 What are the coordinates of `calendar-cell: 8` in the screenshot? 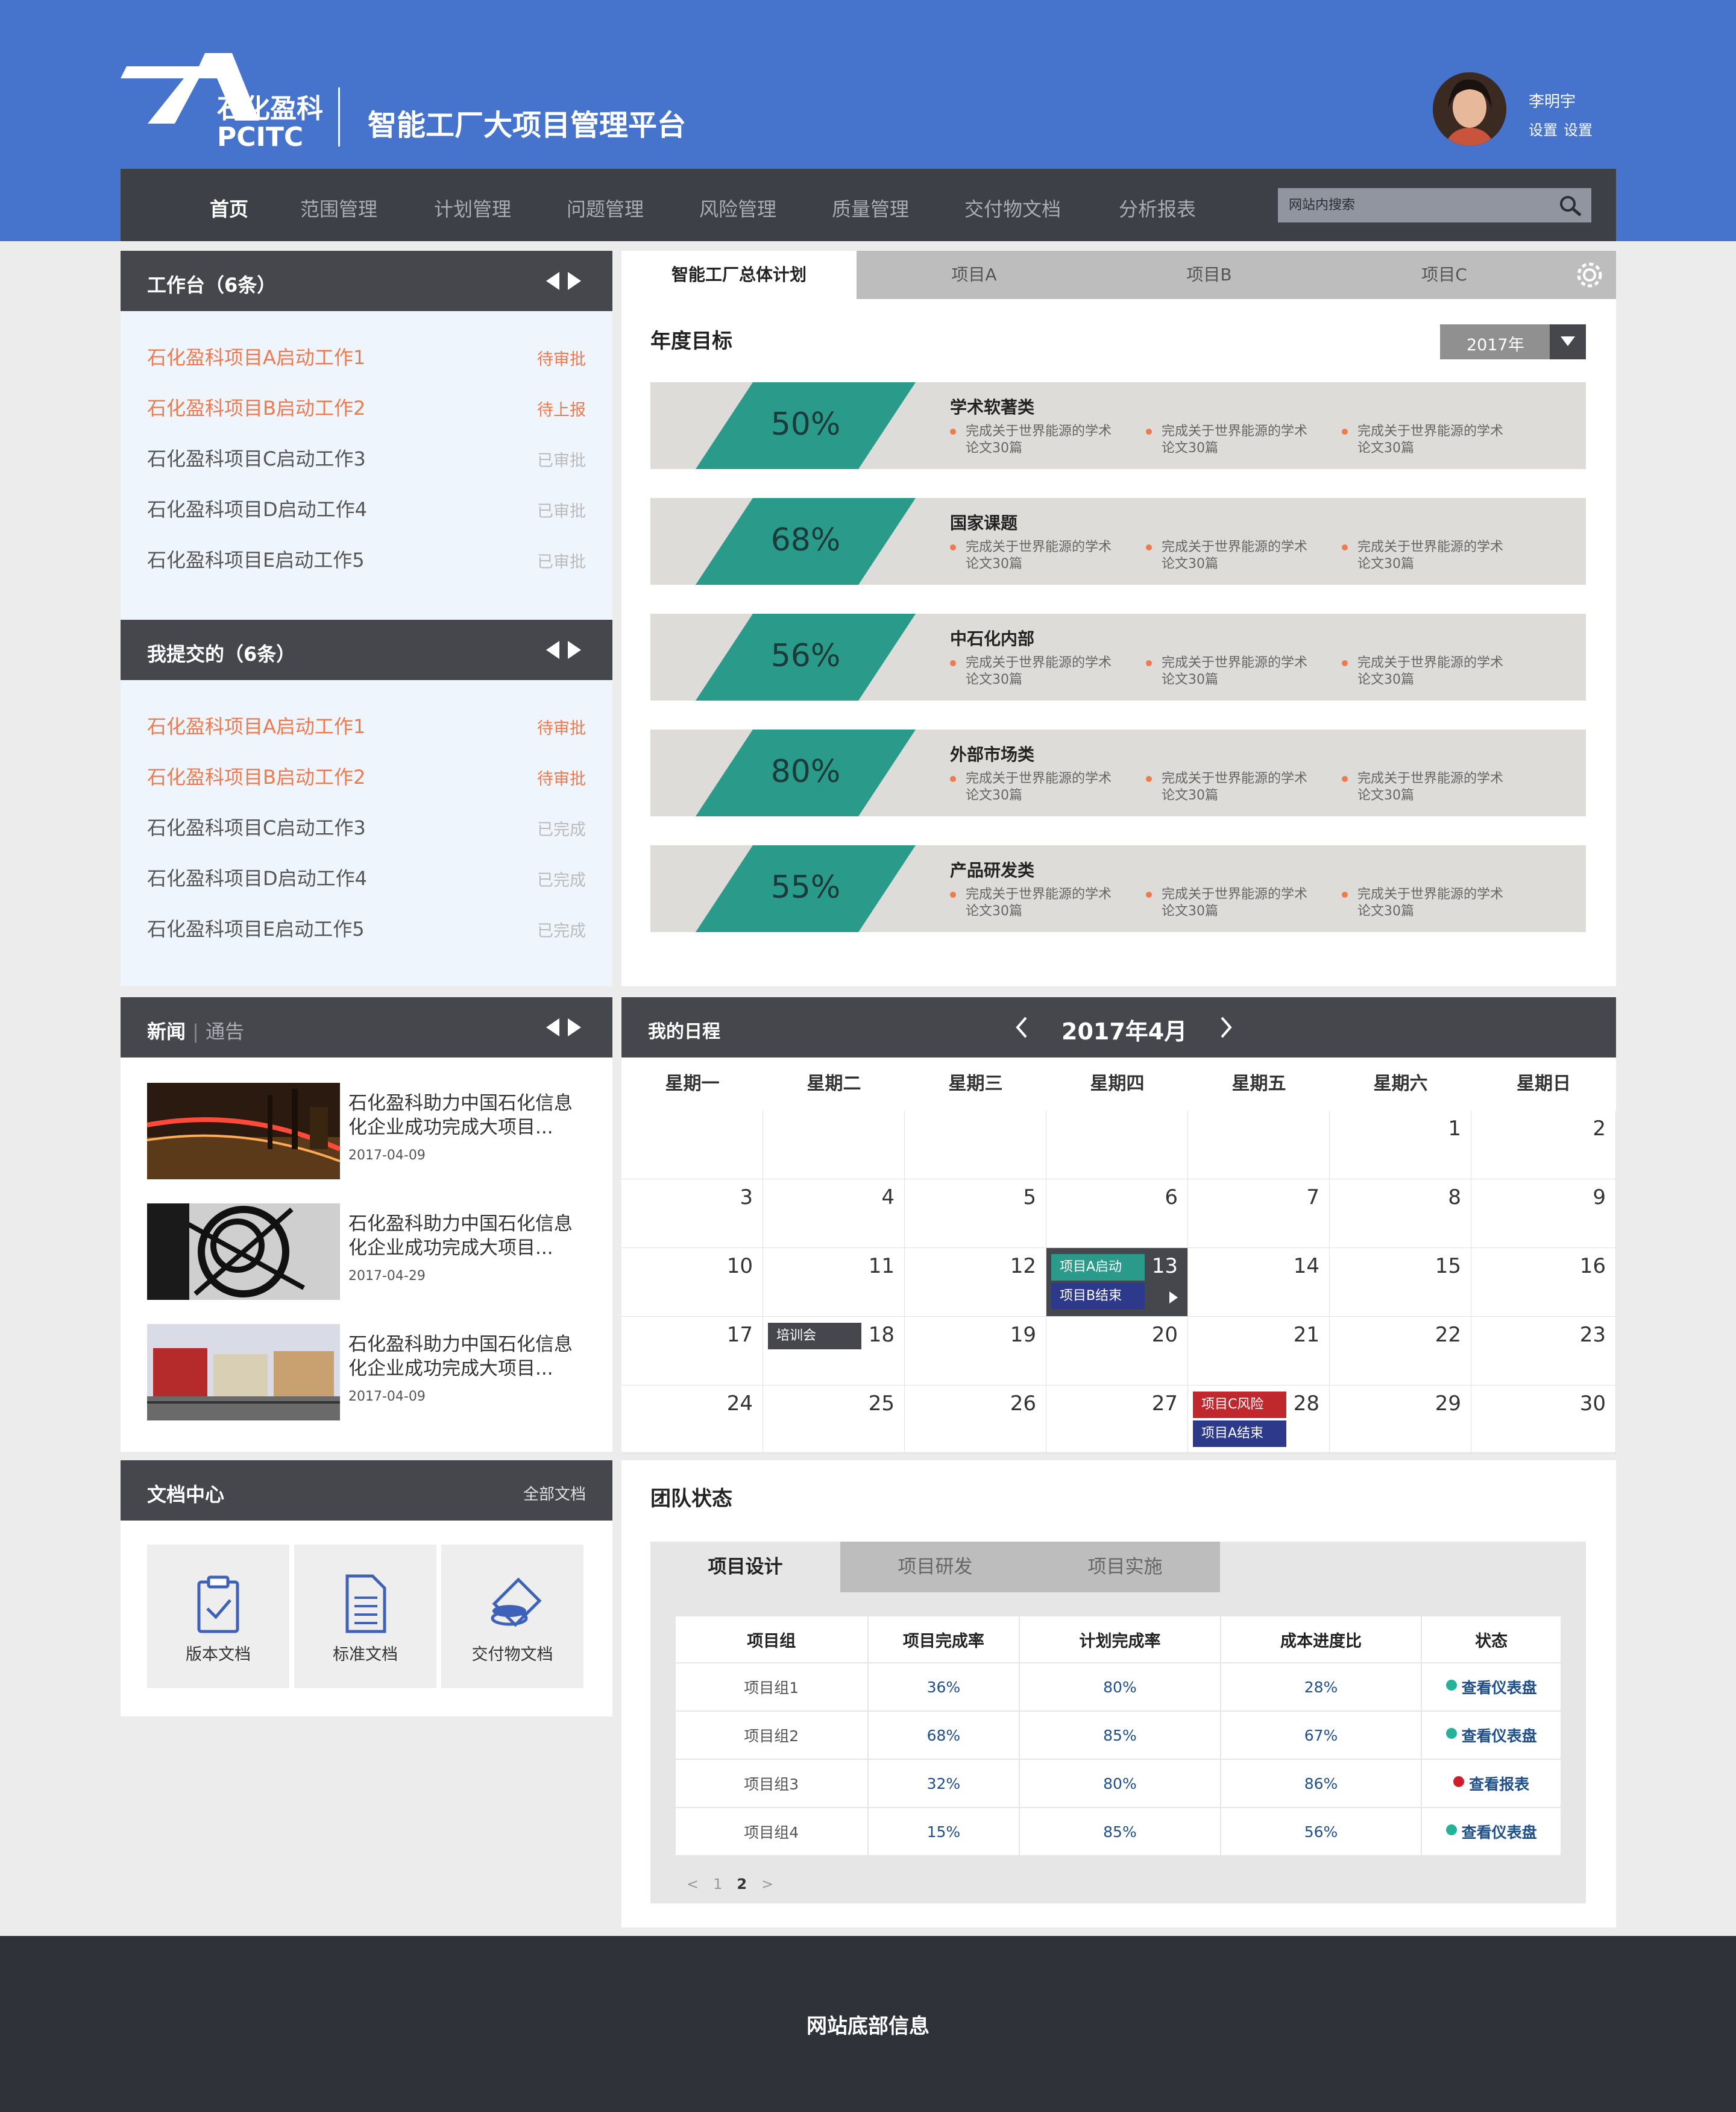 It's located at (1400, 1213).